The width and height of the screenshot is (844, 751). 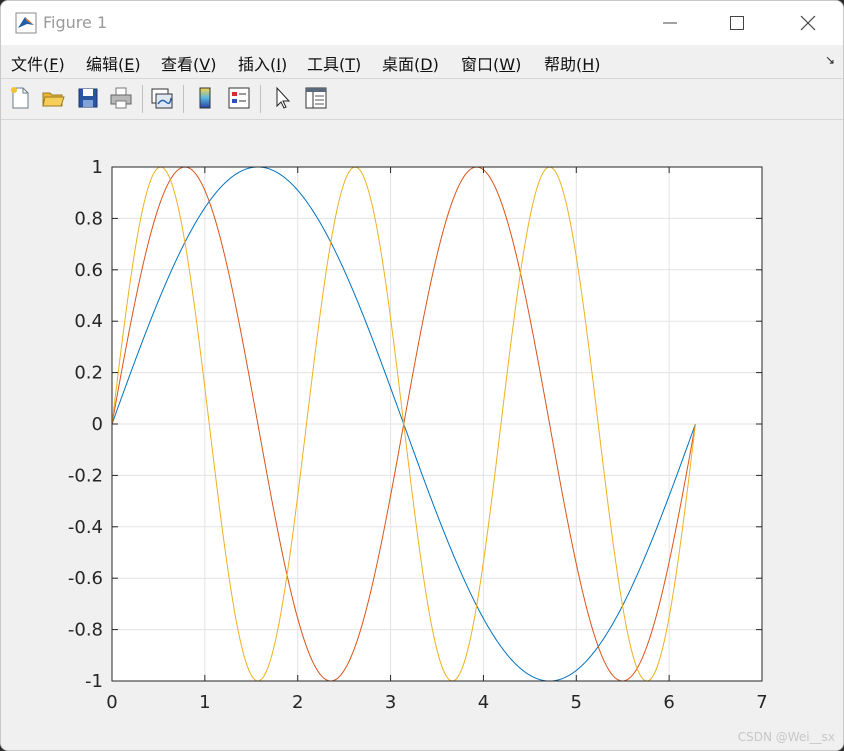 What do you see at coordinates (85, 630) in the screenshot?
I see `y-tick-label: -0.8` at bounding box center [85, 630].